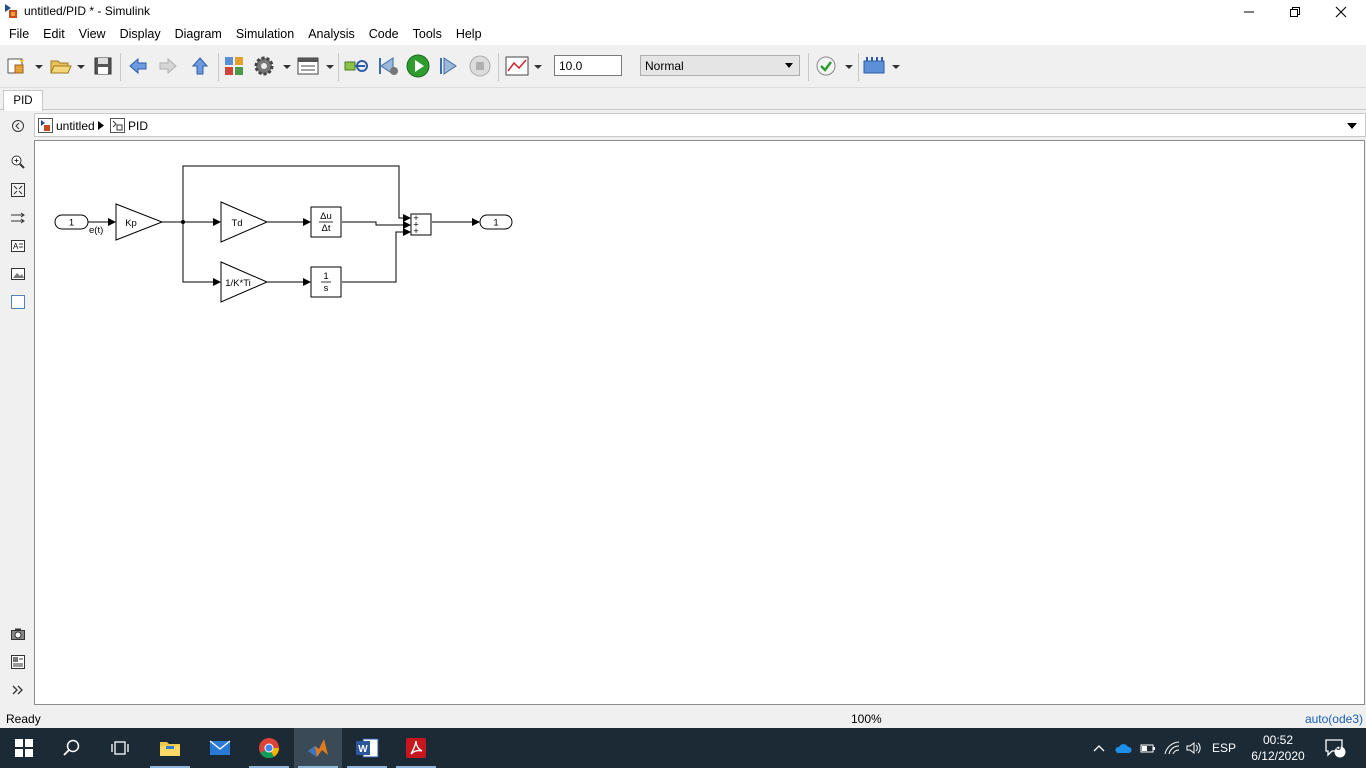  I want to click on inport-block: 1, so click(71, 222).